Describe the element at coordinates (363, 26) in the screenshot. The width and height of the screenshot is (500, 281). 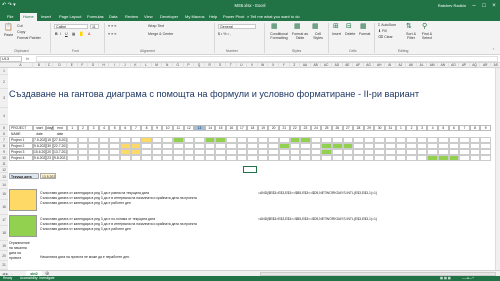
I see `format-cells-icon: ▦` at that location.